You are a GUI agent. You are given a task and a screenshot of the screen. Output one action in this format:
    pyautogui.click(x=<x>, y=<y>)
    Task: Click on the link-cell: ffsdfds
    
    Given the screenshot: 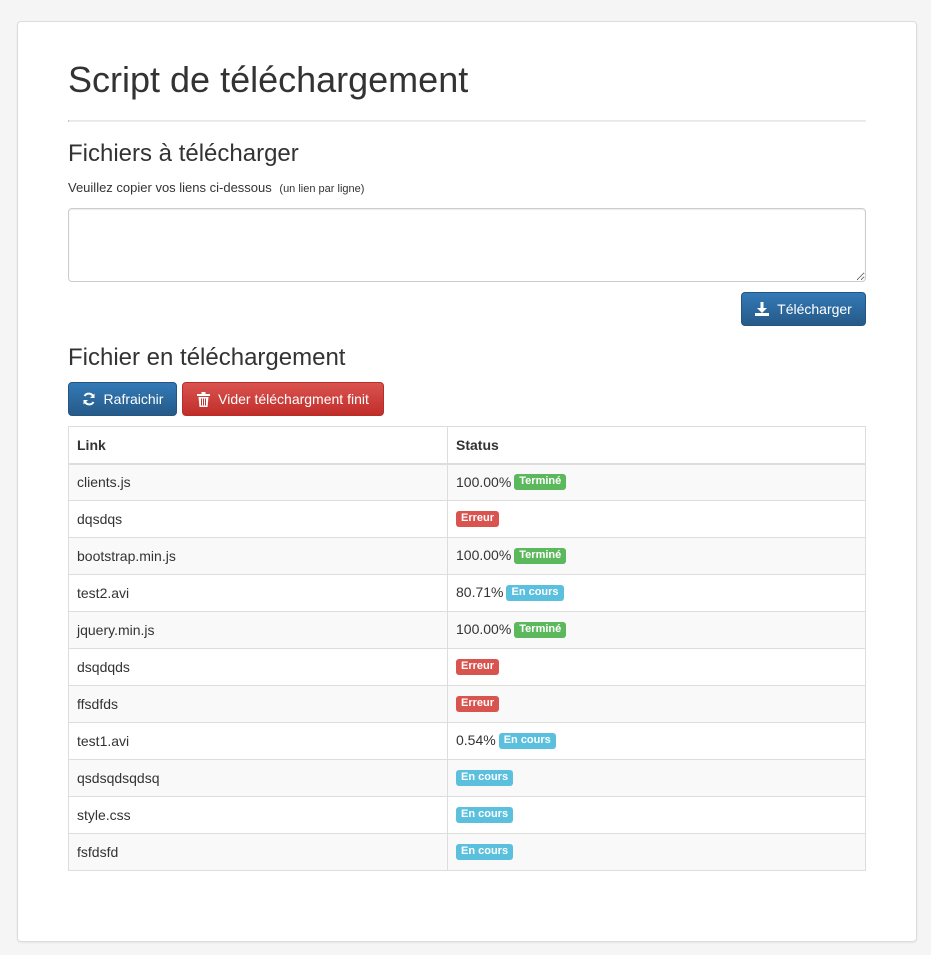 What is the action you would take?
    pyautogui.click(x=258, y=704)
    